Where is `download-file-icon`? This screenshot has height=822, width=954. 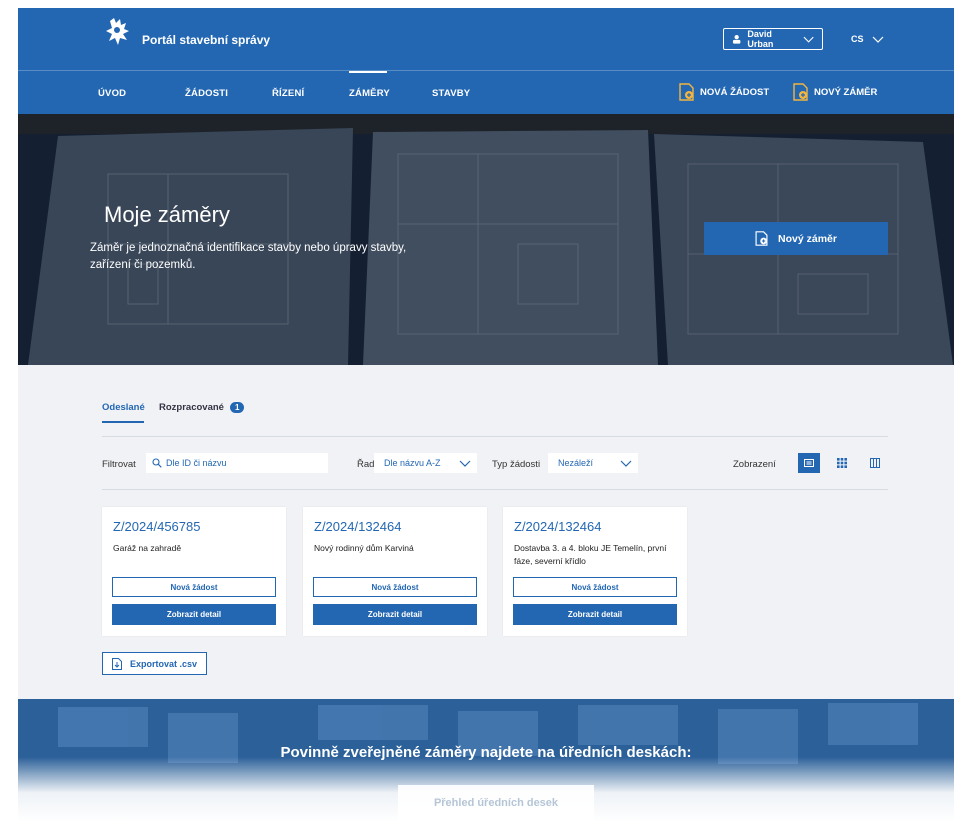
download-file-icon is located at coordinates (116, 663).